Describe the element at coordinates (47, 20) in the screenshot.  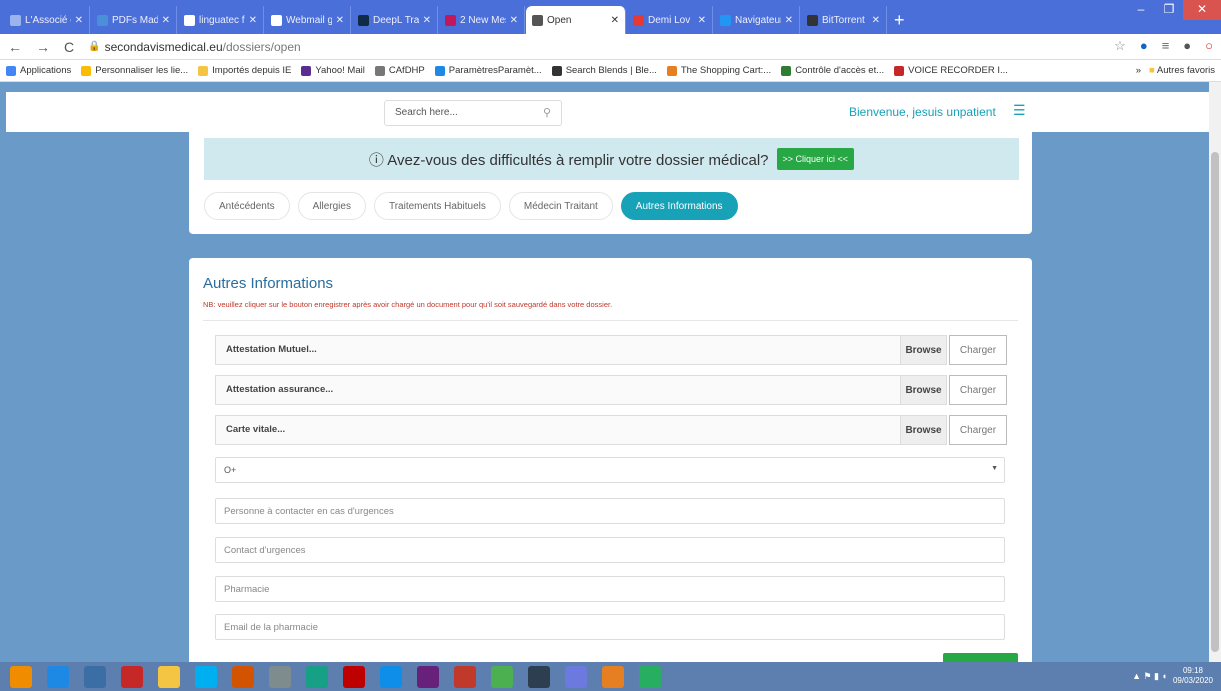
I see `browser-tab: L'Associé du ✕` at that location.